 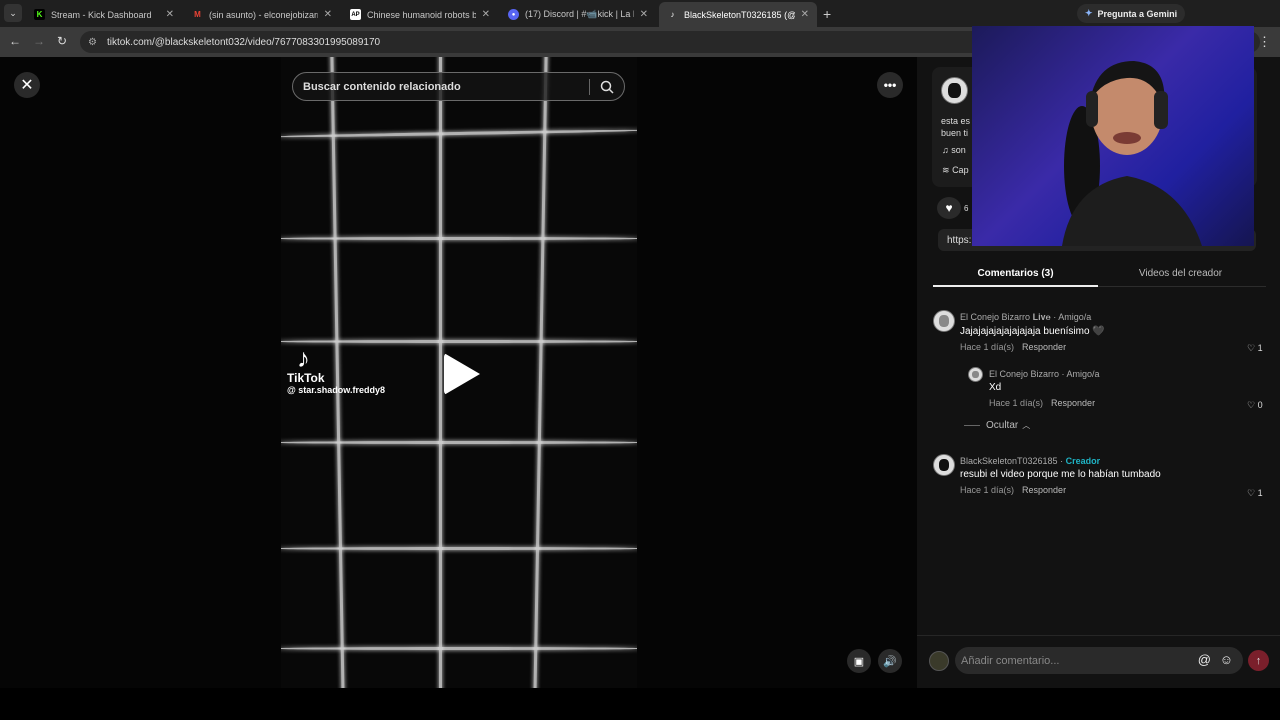 What do you see at coordinates (92, 42) in the screenshot?
I see `site-info-icon: ⚙` at bounding box center [92, 42].